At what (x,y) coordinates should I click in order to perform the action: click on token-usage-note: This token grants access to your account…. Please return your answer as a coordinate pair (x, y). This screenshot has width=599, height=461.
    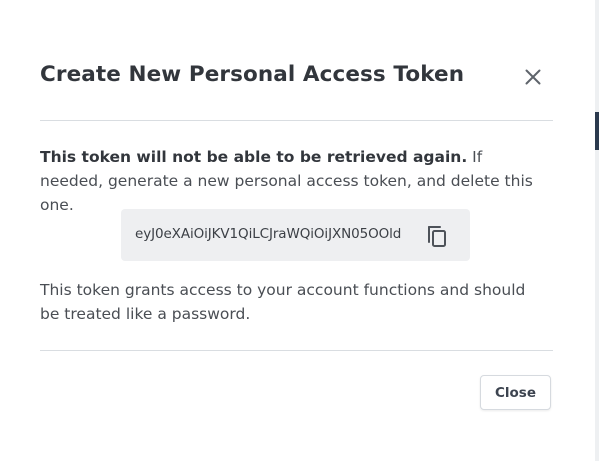
    Looking at the image, I should click on (283, 302).